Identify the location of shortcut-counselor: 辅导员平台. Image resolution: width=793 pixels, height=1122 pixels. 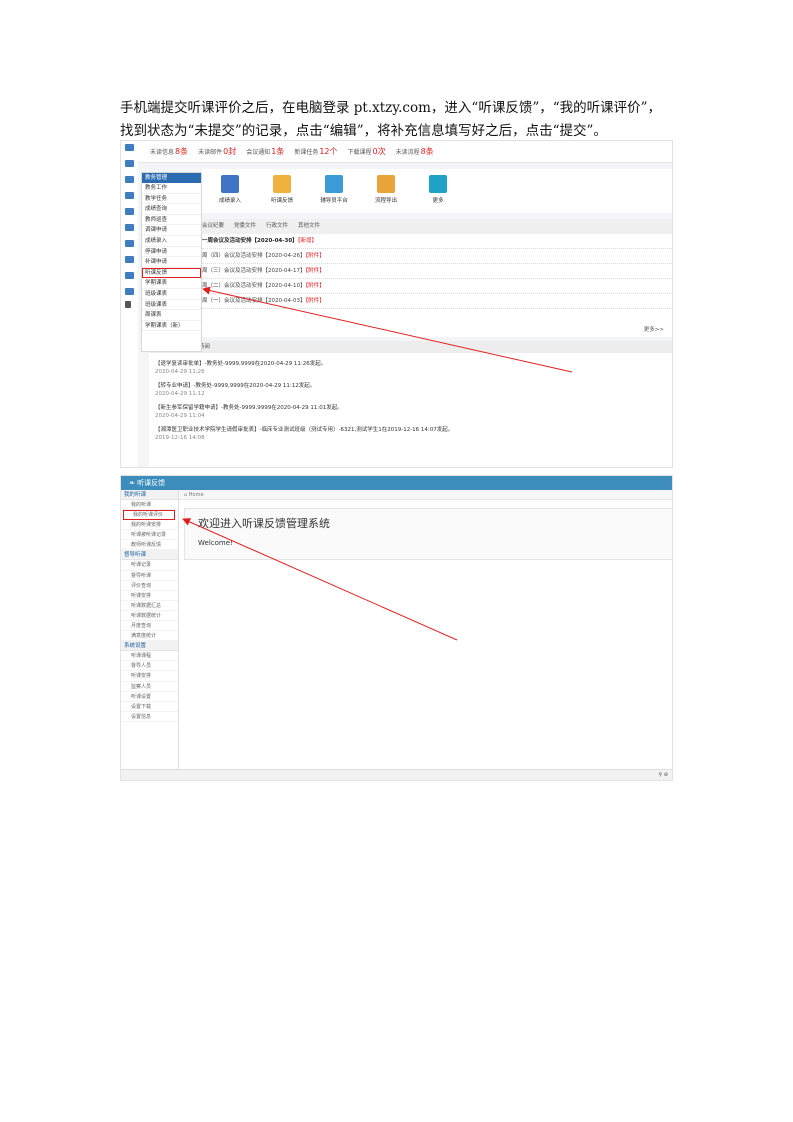
(334, 189).